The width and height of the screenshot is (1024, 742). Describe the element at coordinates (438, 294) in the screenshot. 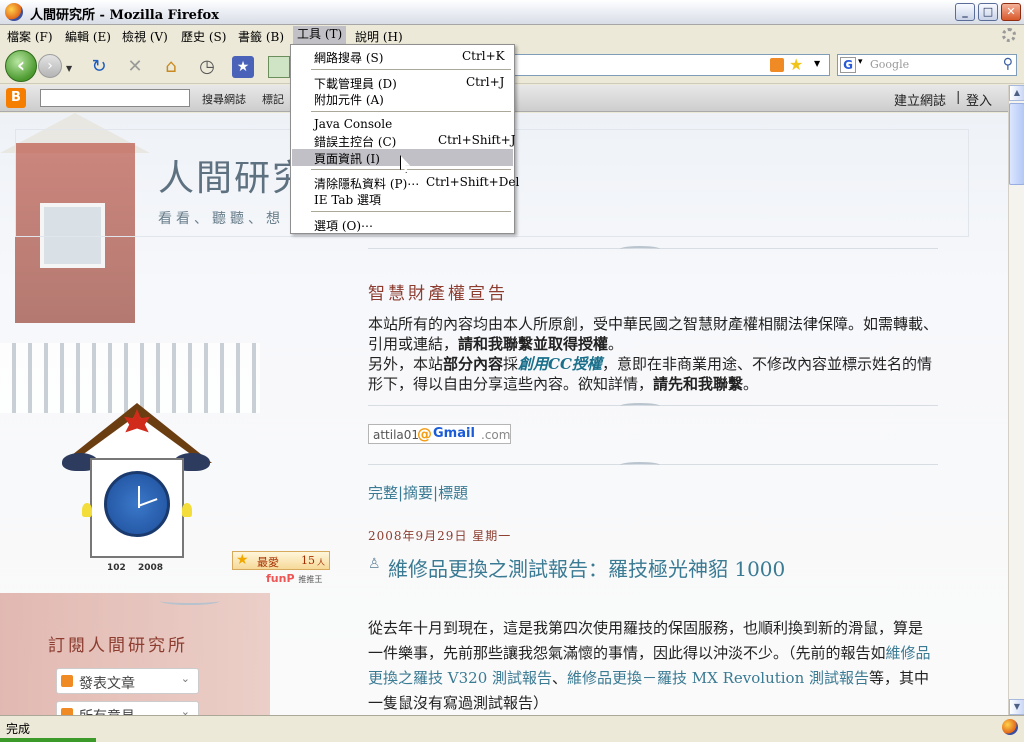

I see `notice-title: 智慧財產權宣告` at that location.